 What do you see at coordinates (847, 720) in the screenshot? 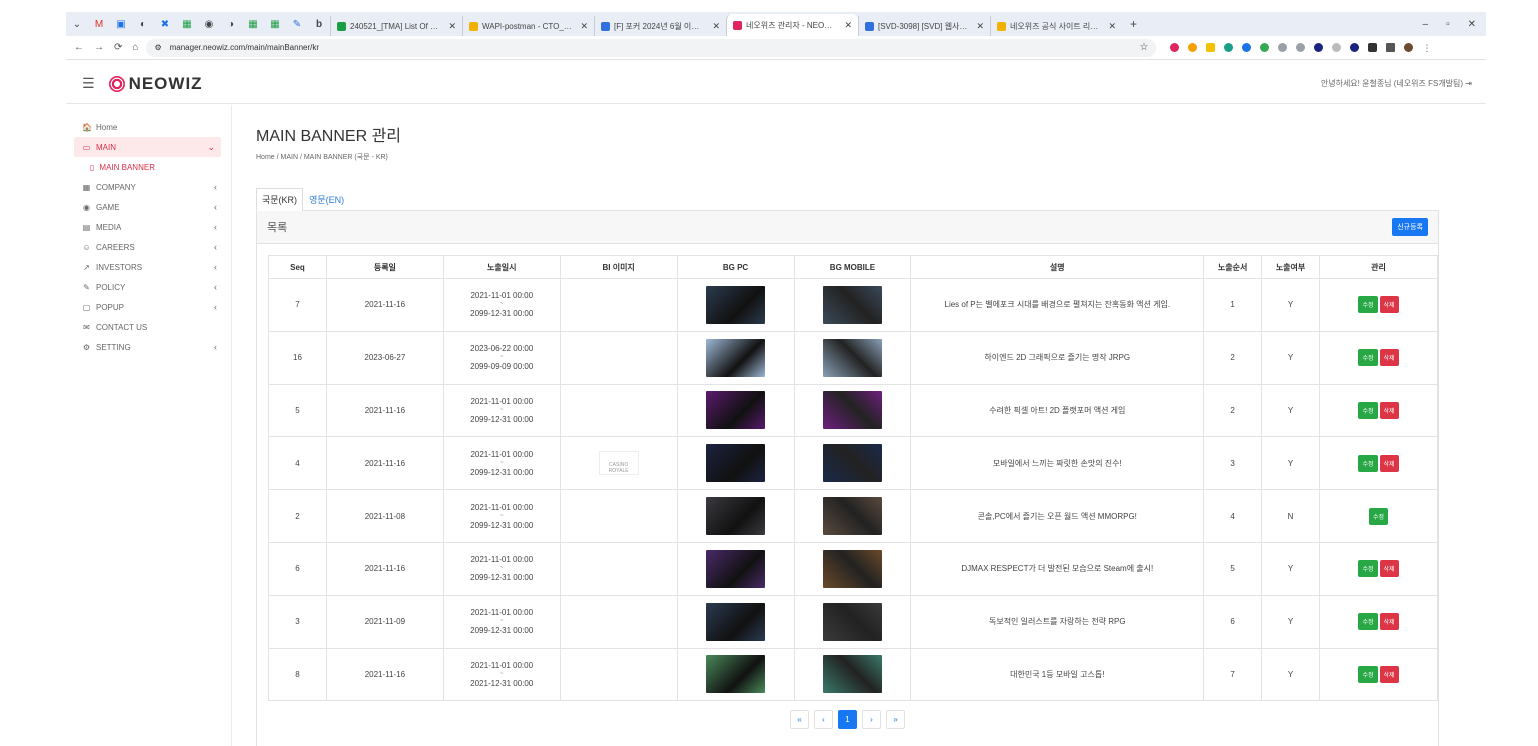
I see `page-1-button: 1` at bounding box center [847, 720].